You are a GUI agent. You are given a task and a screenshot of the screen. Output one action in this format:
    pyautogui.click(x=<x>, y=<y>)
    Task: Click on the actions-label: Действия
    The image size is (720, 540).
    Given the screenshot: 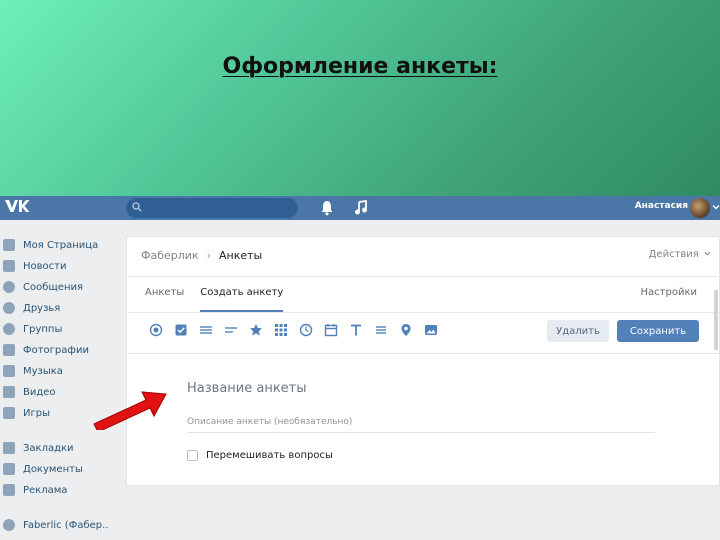 What is the action you would take?
    pyautogui.click(x=673, y=254)
    